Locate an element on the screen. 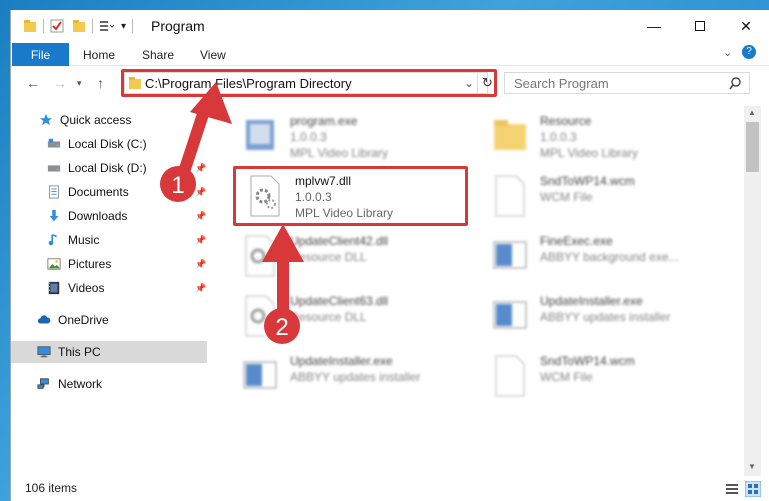 This screenshot has width=769, height=501. minimize-button: — is located at coordinates (654, 26).